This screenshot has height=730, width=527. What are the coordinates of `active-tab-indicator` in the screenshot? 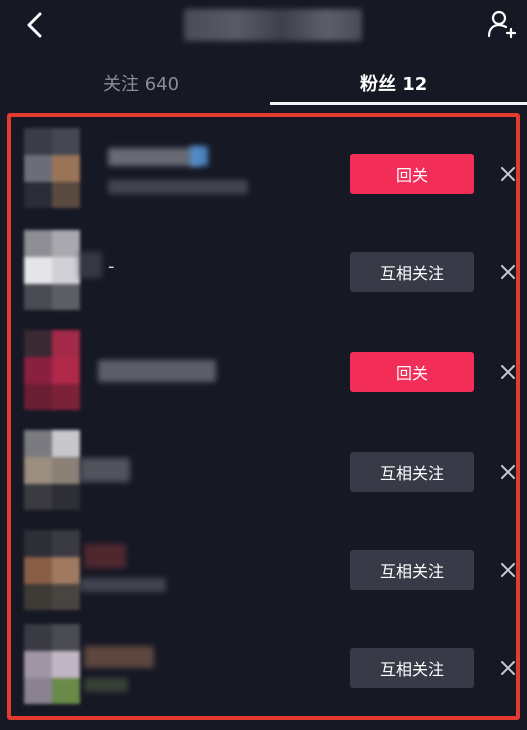 It's located at (398, 103).